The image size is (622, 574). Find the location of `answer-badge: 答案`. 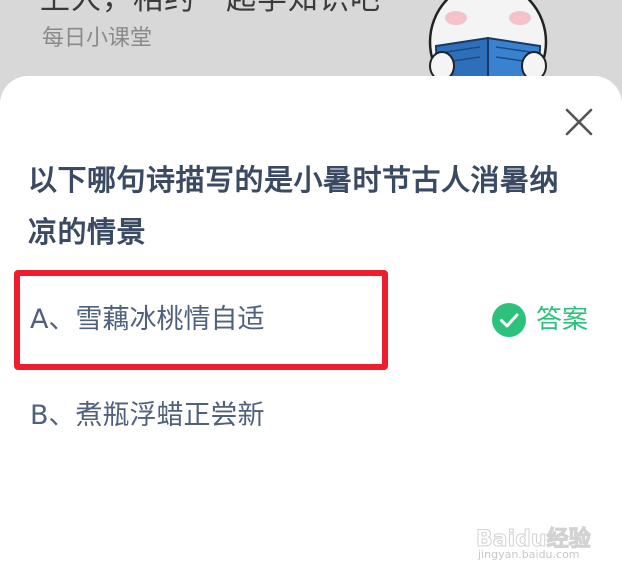

answer-badge: 答案 is located at coordinates (539, 320).